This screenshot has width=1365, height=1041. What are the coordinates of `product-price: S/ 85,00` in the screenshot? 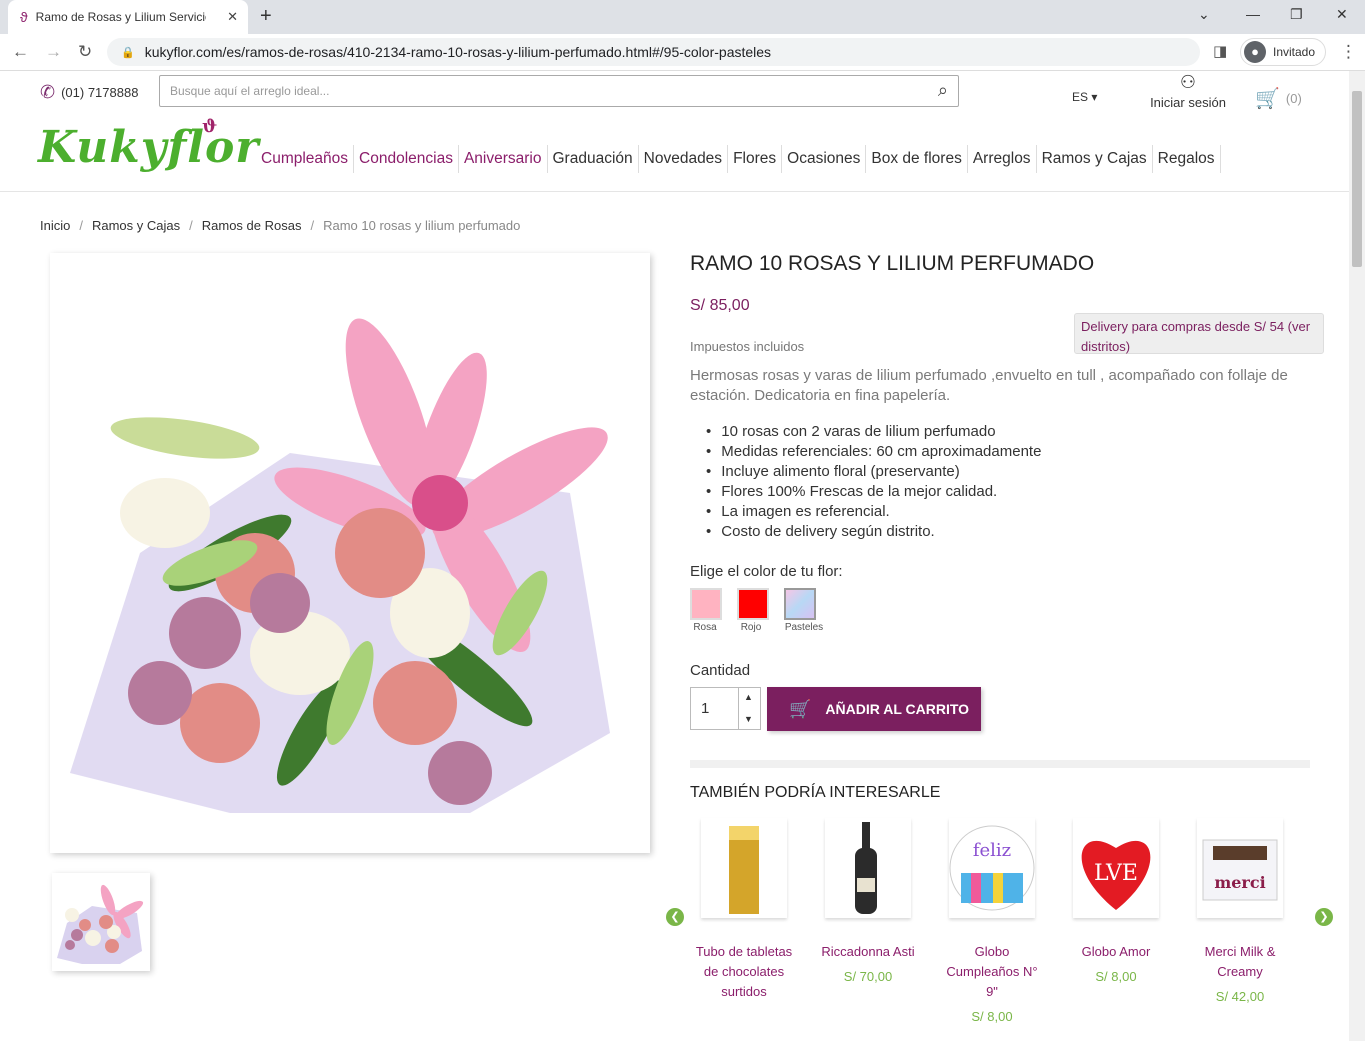 It's located at (720, 305).